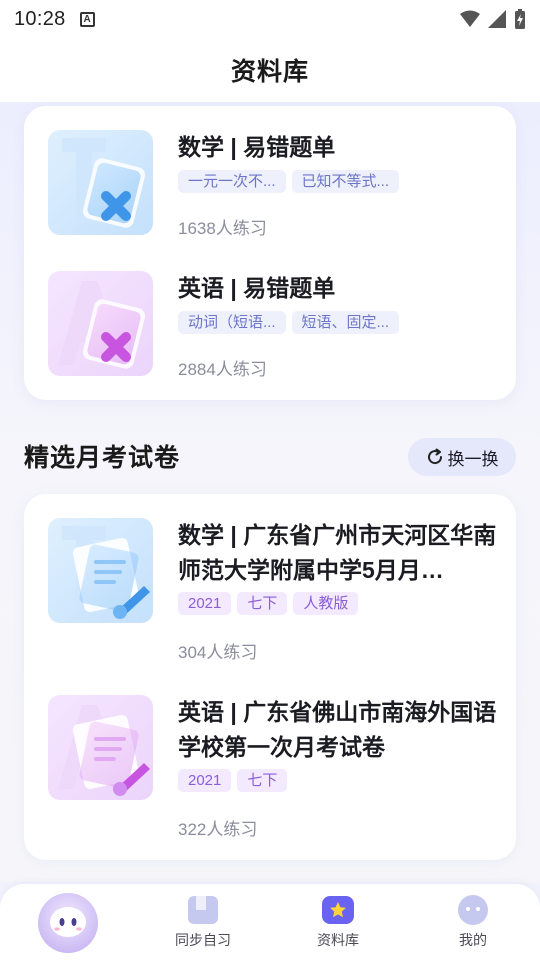 The width and height of the screenshot is (540, 960). I want to click on refresh-label: 换一换, so click(473, 459).